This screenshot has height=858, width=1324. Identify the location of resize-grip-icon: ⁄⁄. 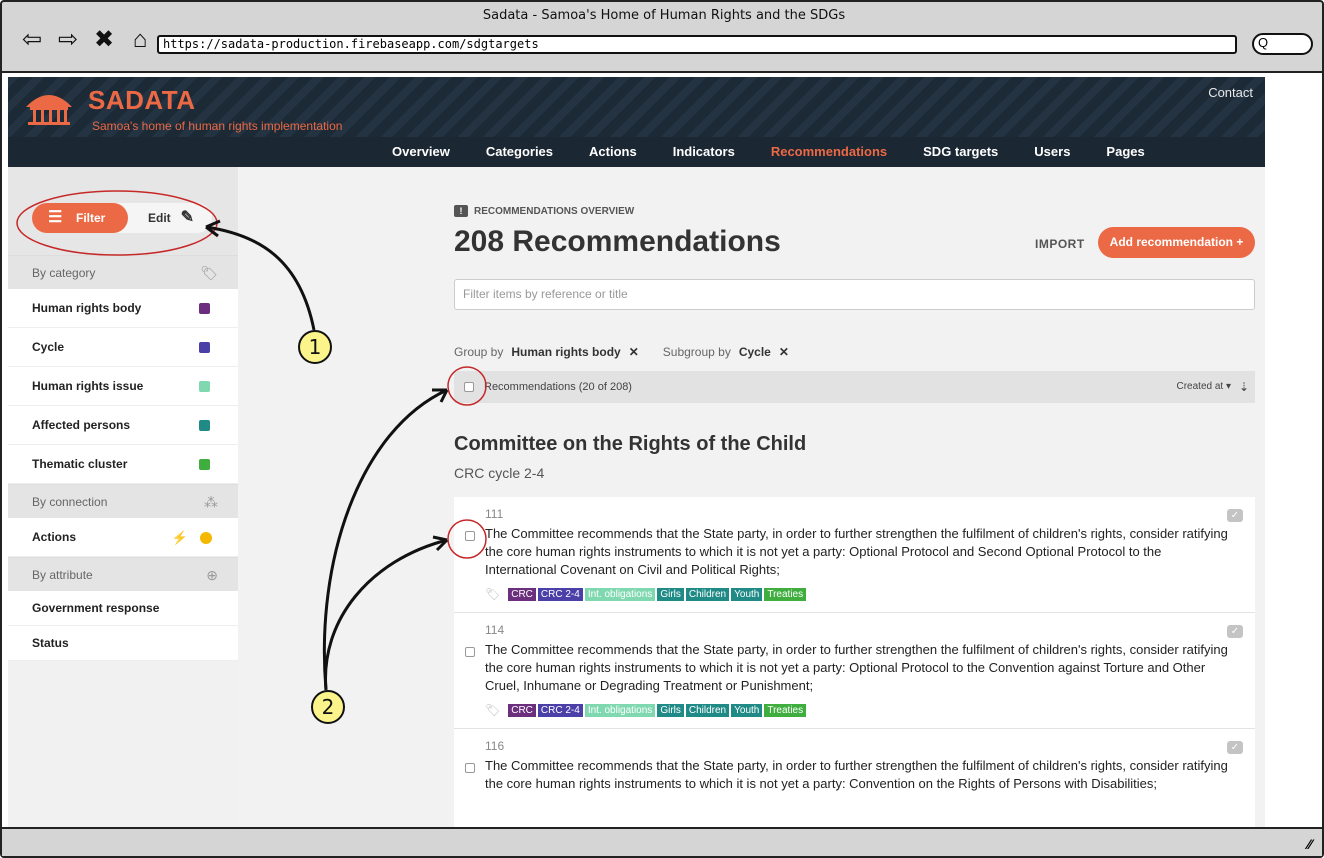
(1309, 844).